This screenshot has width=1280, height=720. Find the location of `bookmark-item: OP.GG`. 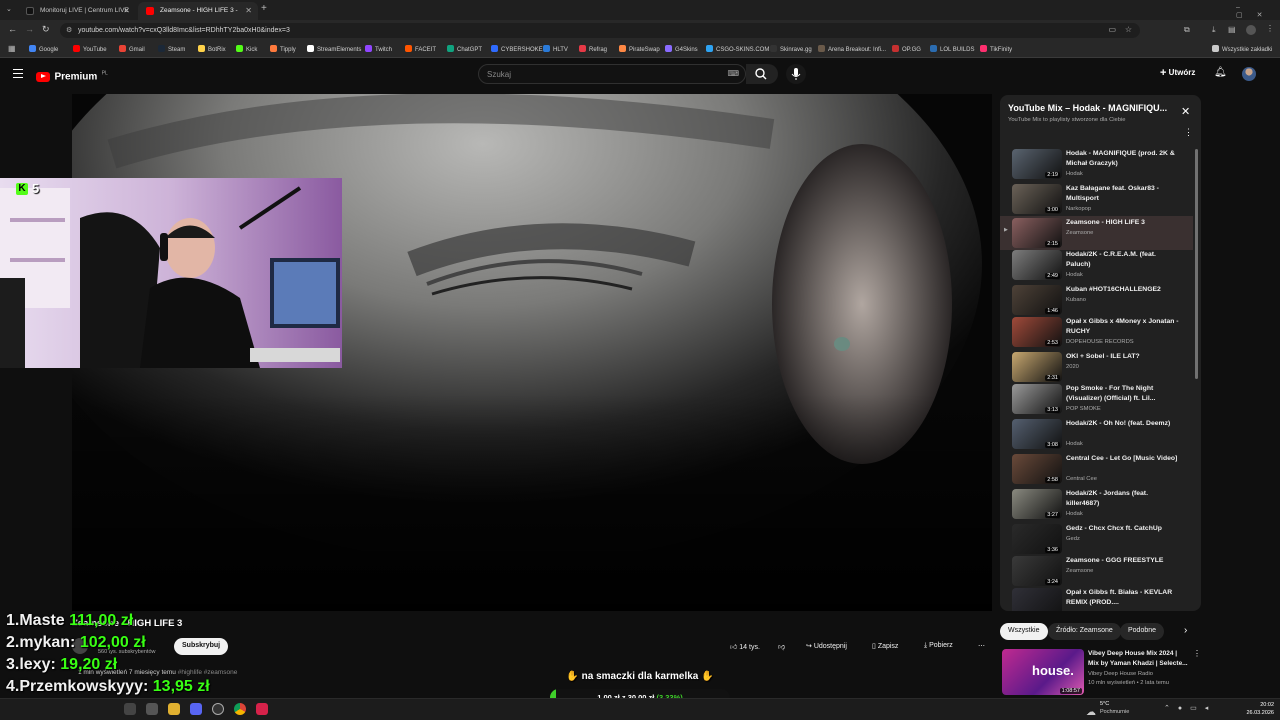

bookmark-item: OP.GG is located at coordinates (906, 49).